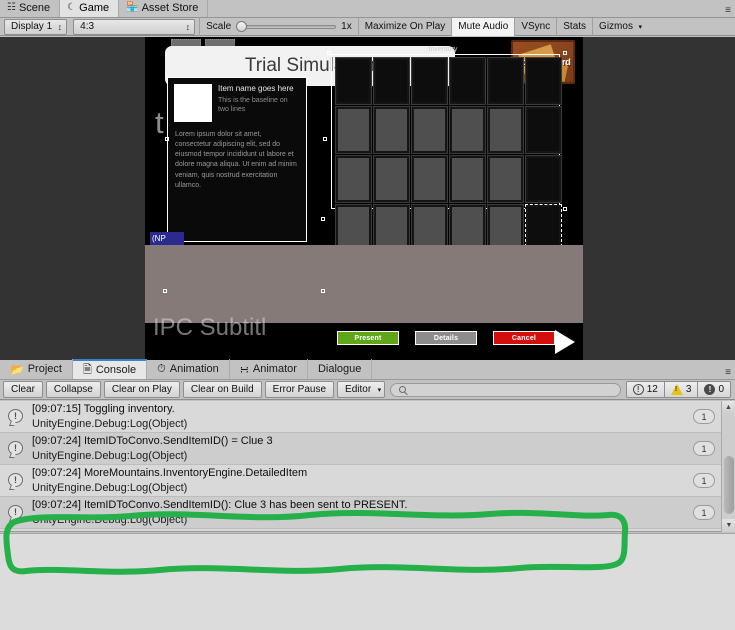  Describe the element at coordinates (73, 389) in the screenshot. I see `collapse-button: Collapse` at that location.